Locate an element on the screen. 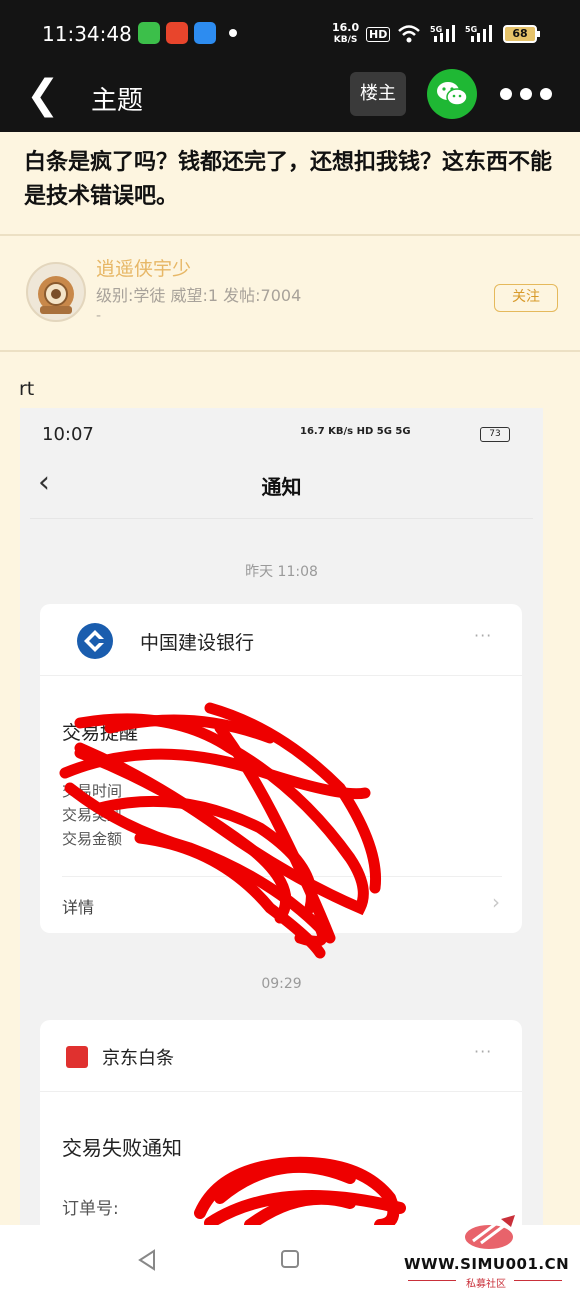 The width and height of the screenshot is (580, 1297). post-text: rt is located at coordinates (27, 389).